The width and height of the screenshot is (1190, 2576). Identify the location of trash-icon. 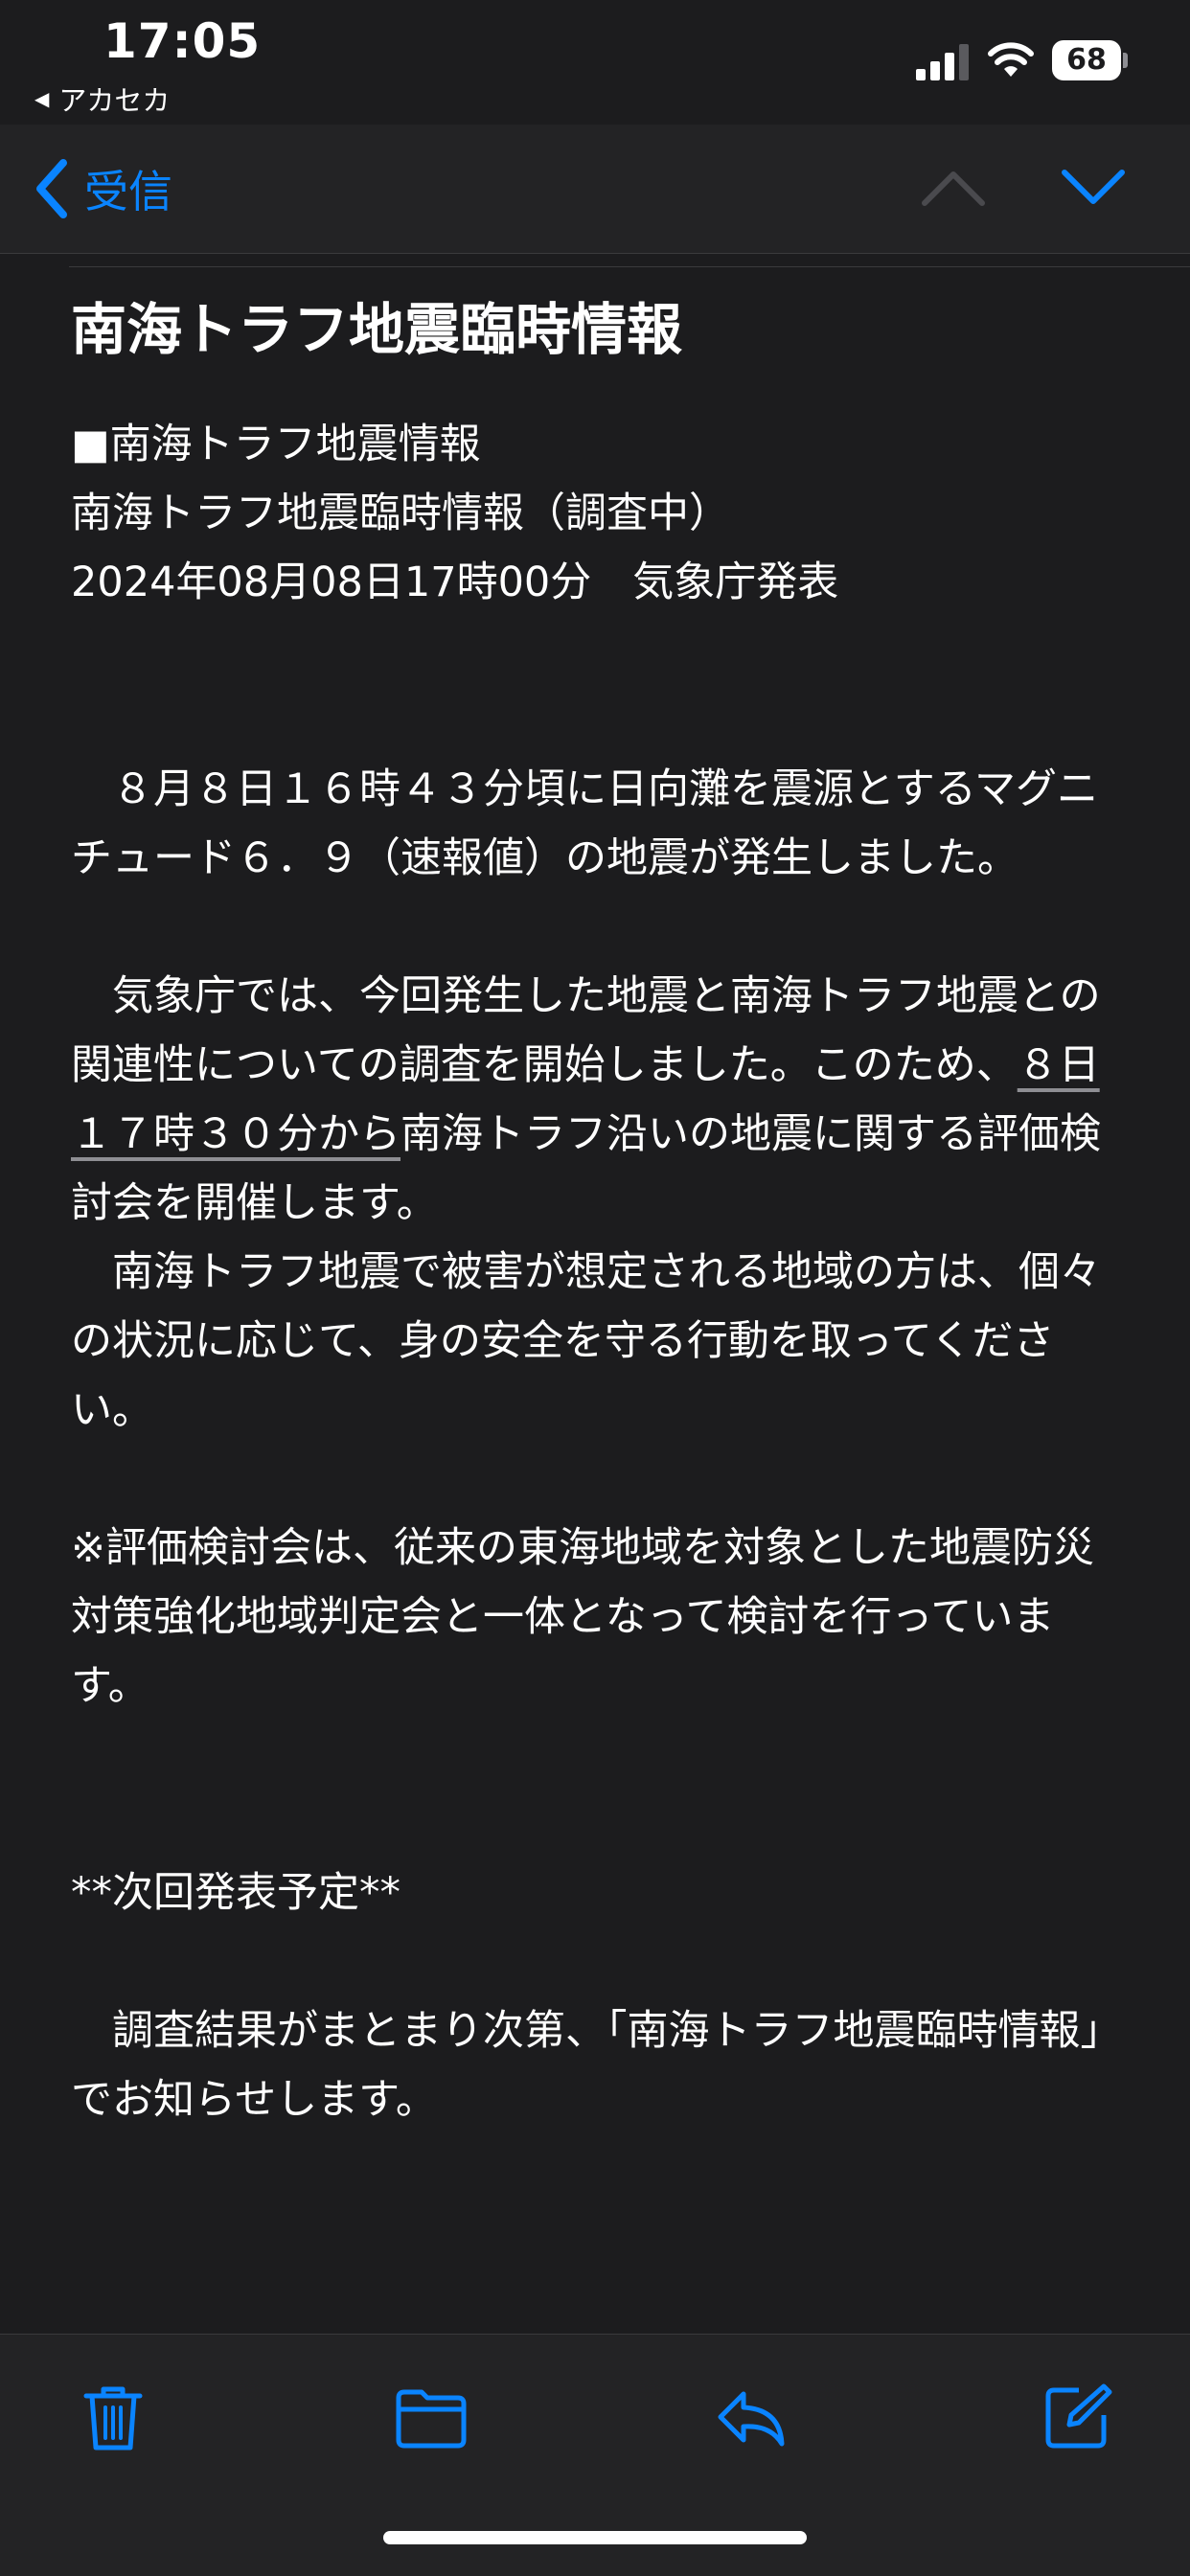
(113, 2419).